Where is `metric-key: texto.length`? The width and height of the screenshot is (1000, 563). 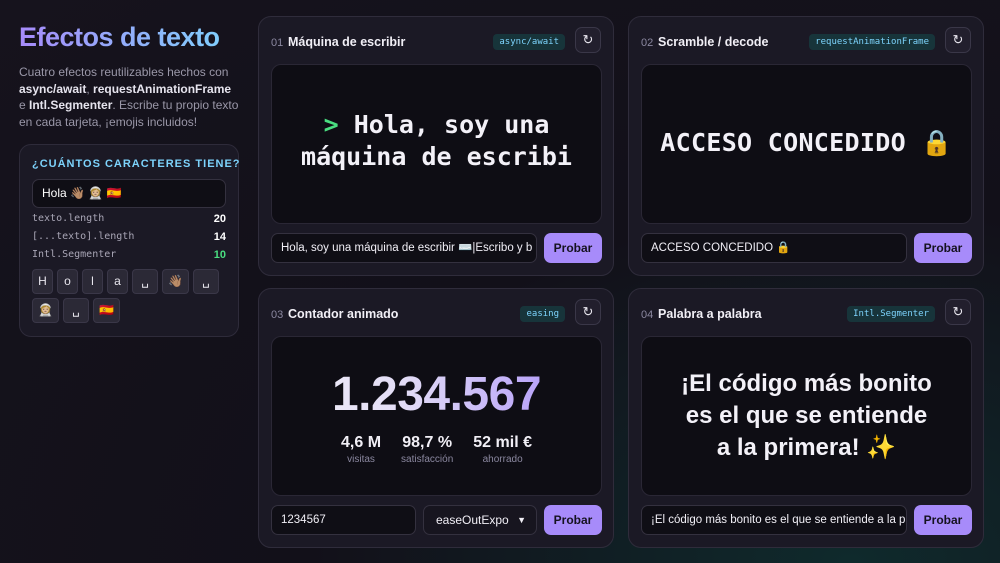 metric-key: texto.length is located at coordinates (68, 218).